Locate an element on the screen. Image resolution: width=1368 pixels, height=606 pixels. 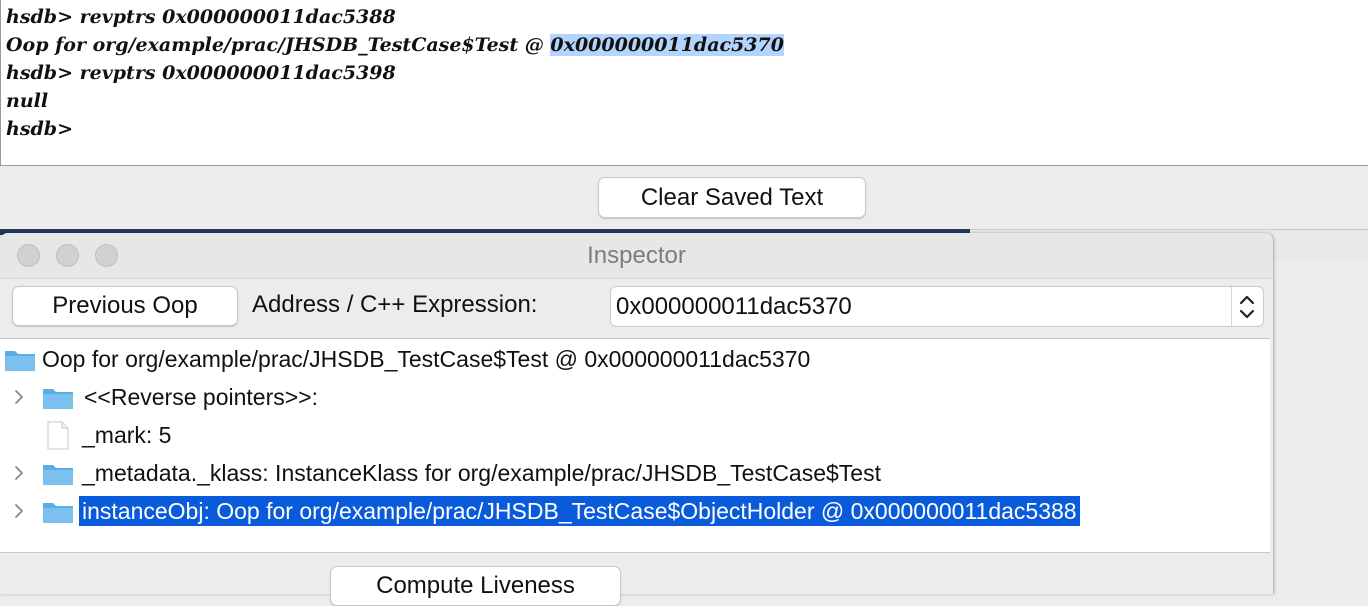
tree-node-reverse-pointers: <<Reverse pointers>>: is located at coordinates (635, 397).